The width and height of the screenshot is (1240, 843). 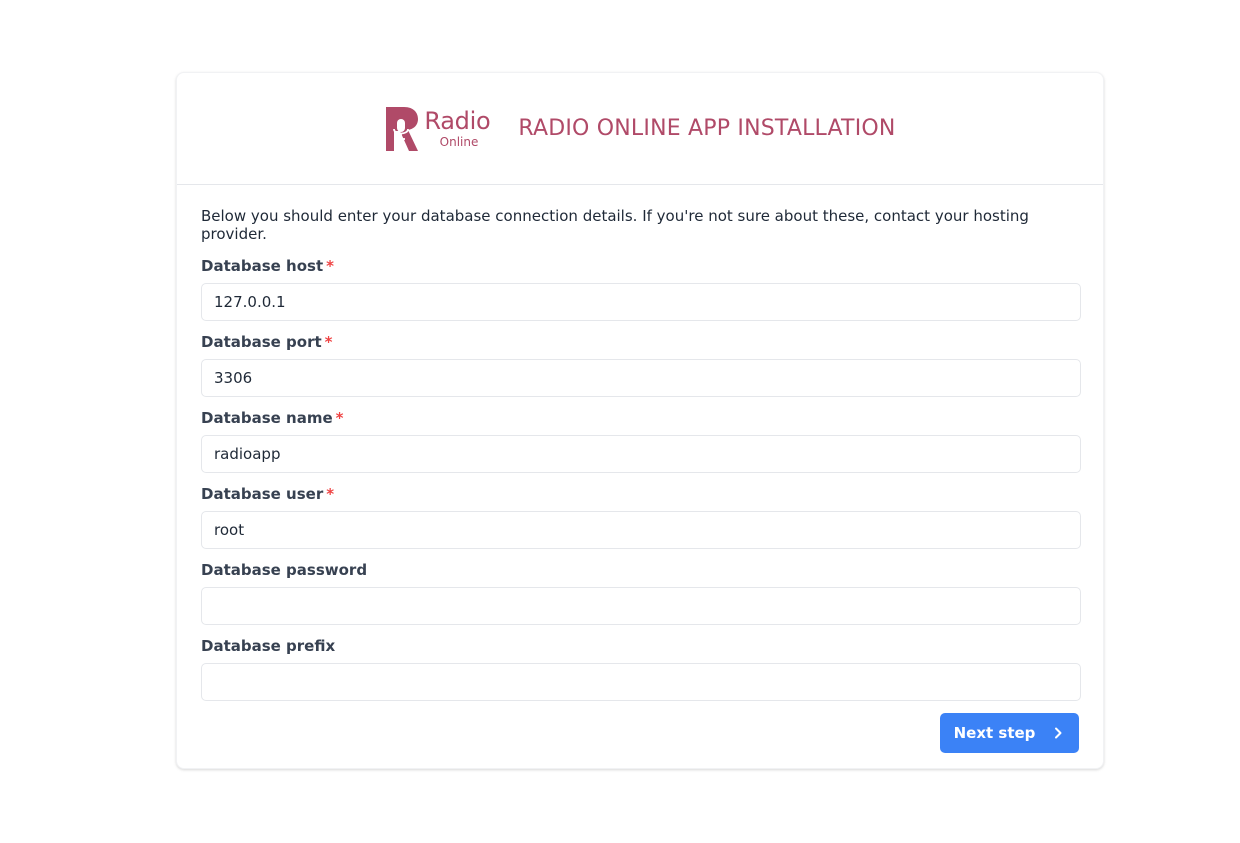 I want to click on field-database-name: Database name *, so click(x=641, y=441).